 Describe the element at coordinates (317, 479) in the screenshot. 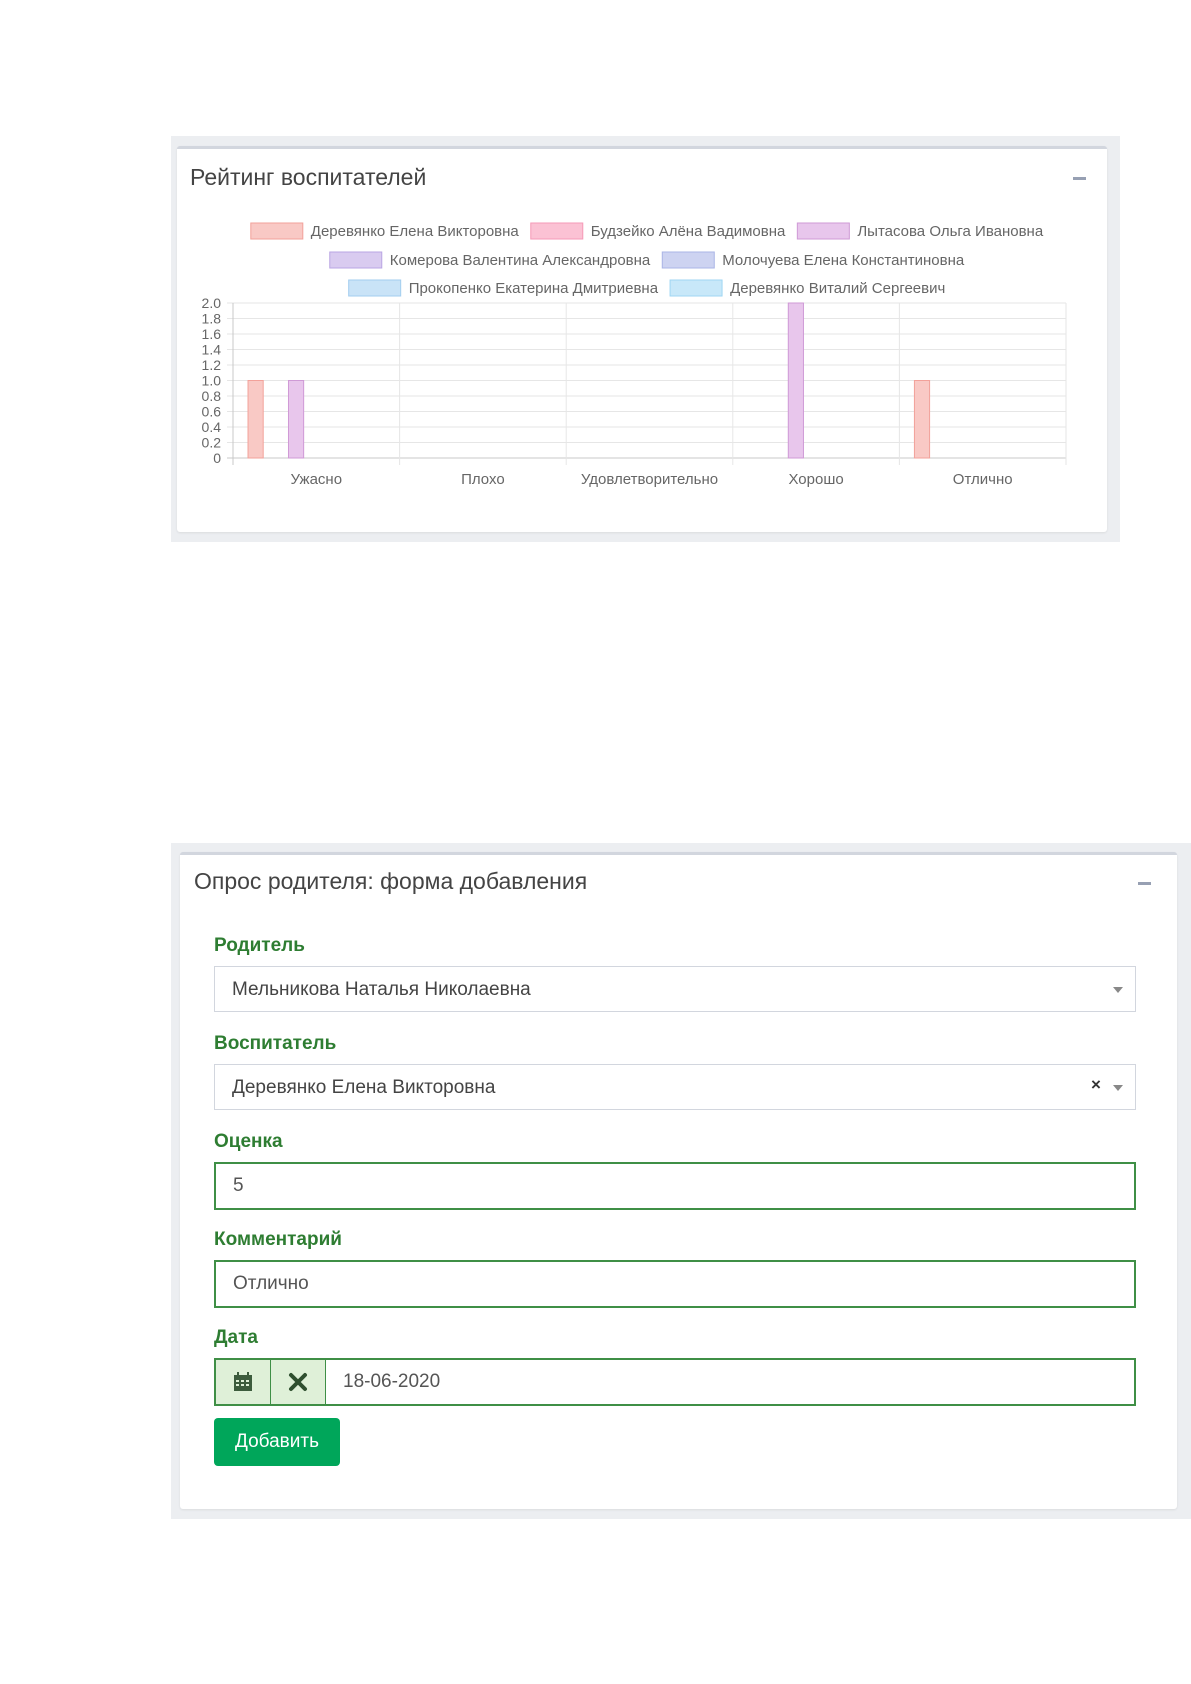

I see `x-tick-label: Ужасно` at that location.